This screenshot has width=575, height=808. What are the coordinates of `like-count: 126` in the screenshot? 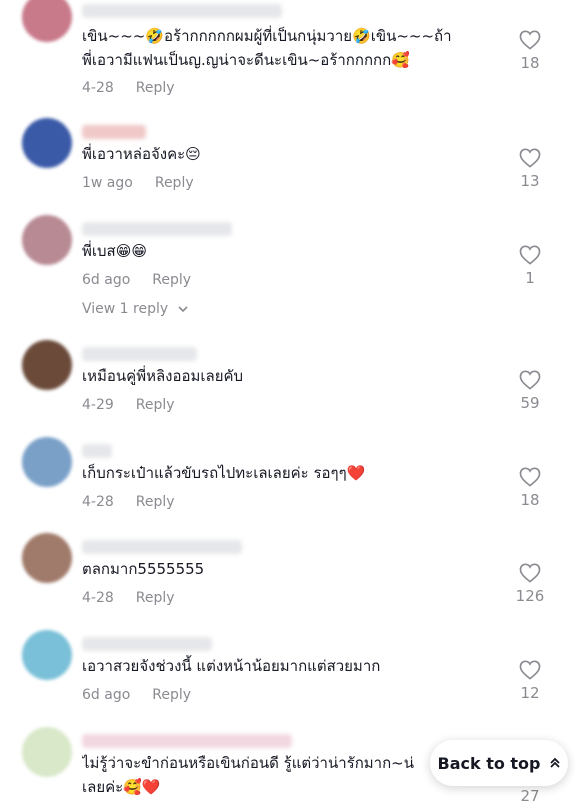 It's located at (530, 596).